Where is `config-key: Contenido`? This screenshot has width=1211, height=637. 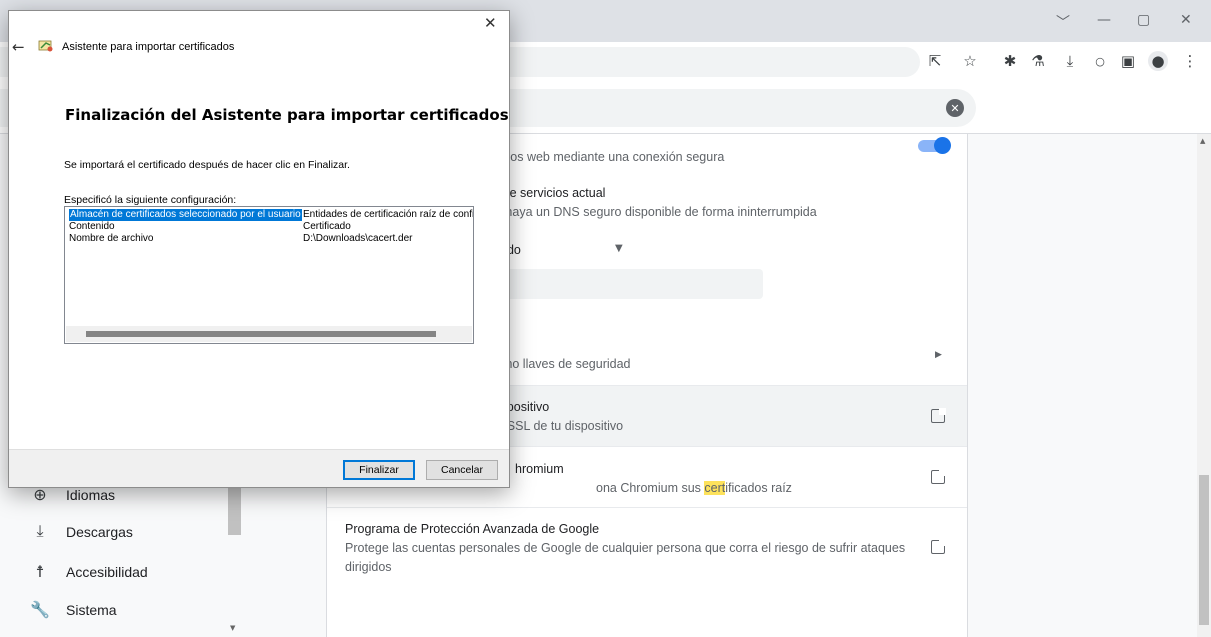 config-key: Contenido is located at coordinates (92, 227).